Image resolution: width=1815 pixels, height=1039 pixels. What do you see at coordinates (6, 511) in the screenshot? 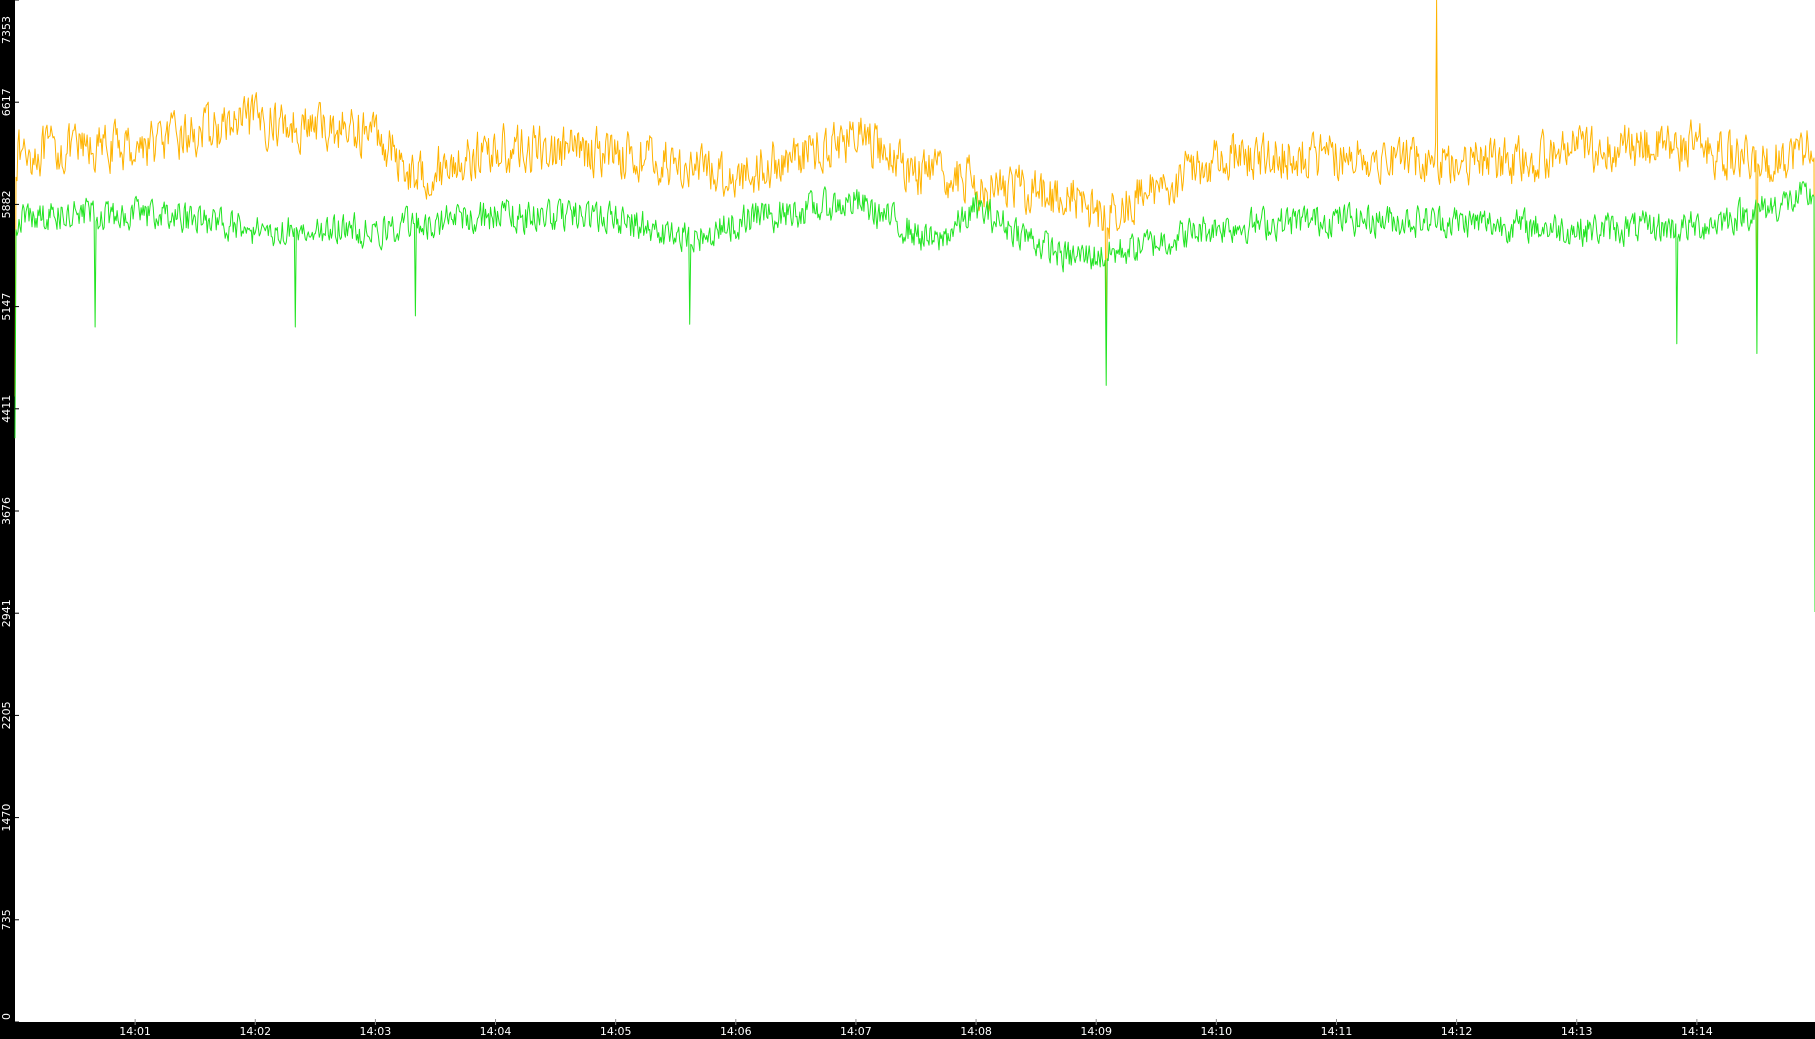
I see `y-tick-label: 3676` at bounding box center [6, 511].